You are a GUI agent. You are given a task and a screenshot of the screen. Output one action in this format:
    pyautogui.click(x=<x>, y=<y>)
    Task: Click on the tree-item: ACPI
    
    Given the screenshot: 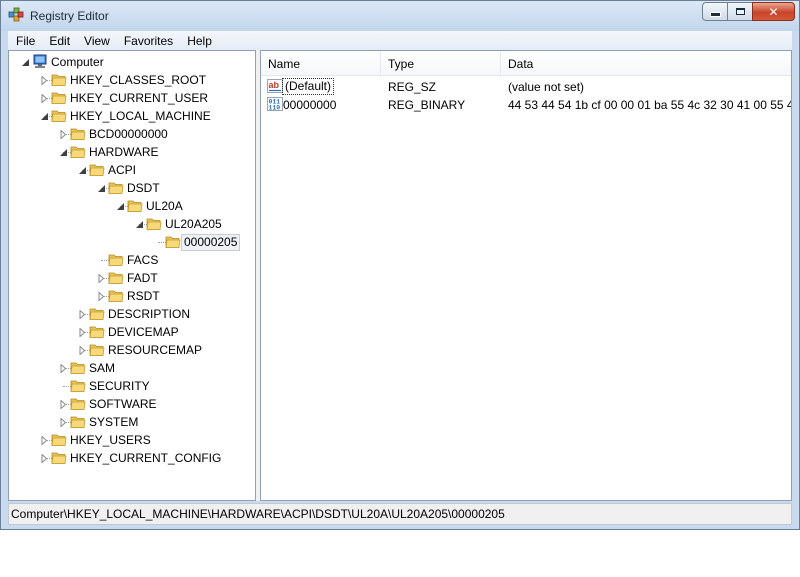 What is the action you would take?
    pyautogui.click(x=132, y=170)
    